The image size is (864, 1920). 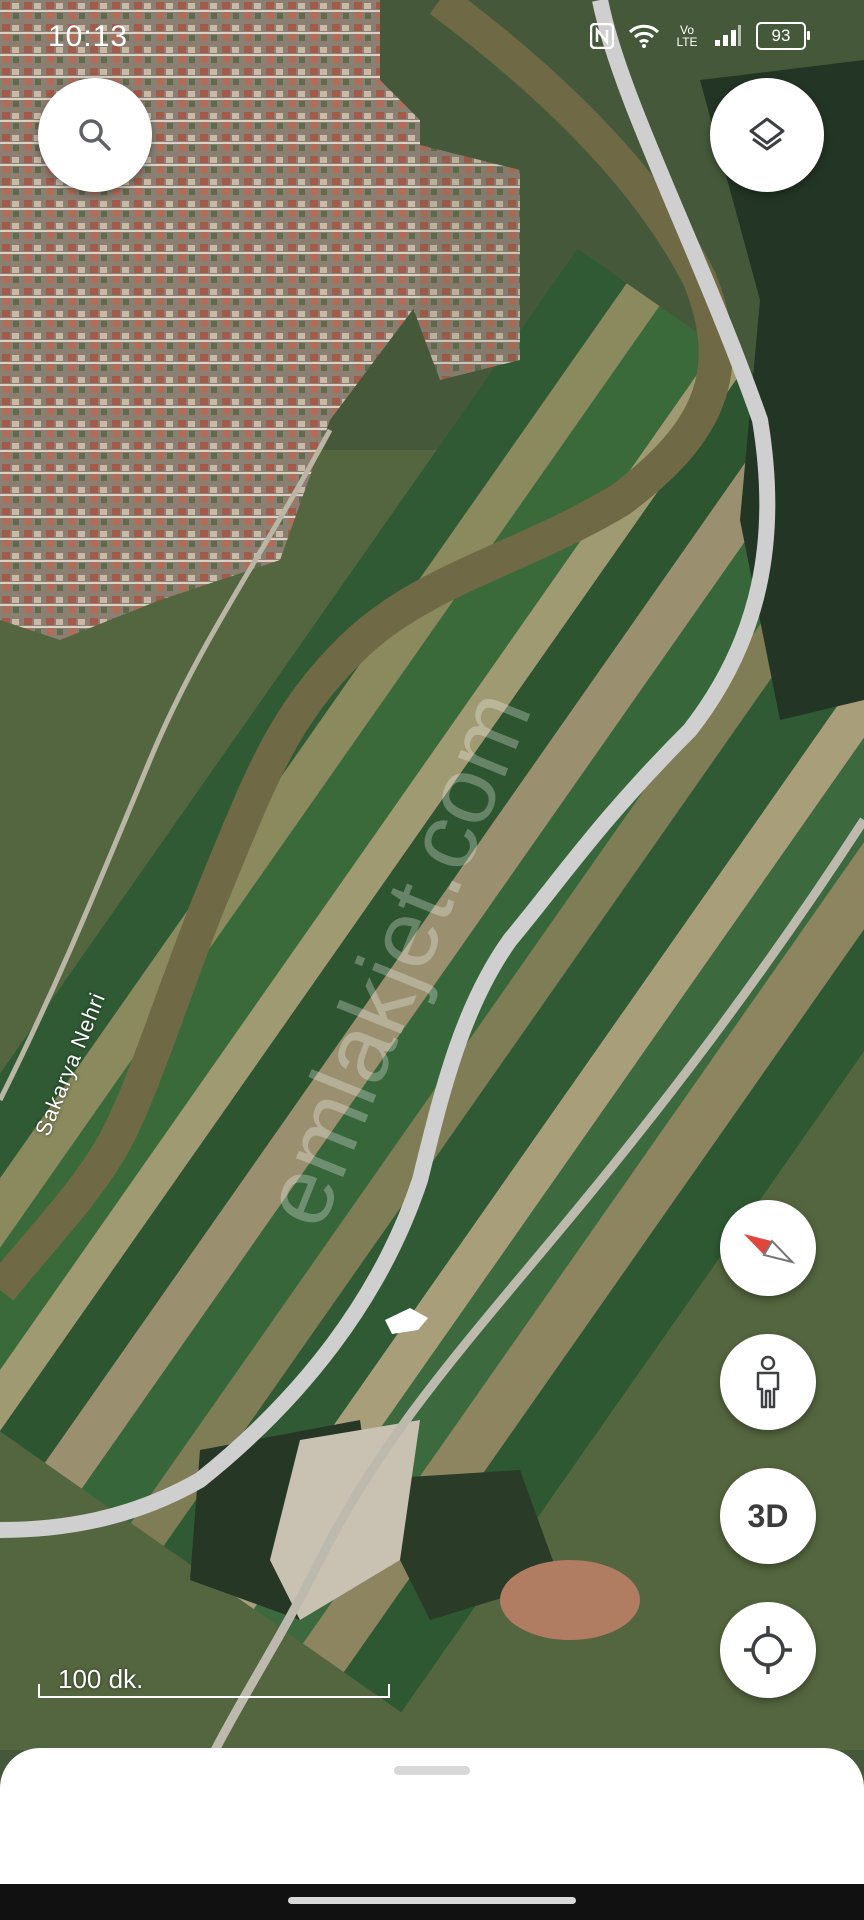 What do you see at coordinates (728, 35) in the screenshot?
I see `signal-icon` at bounding box center [728, 35].